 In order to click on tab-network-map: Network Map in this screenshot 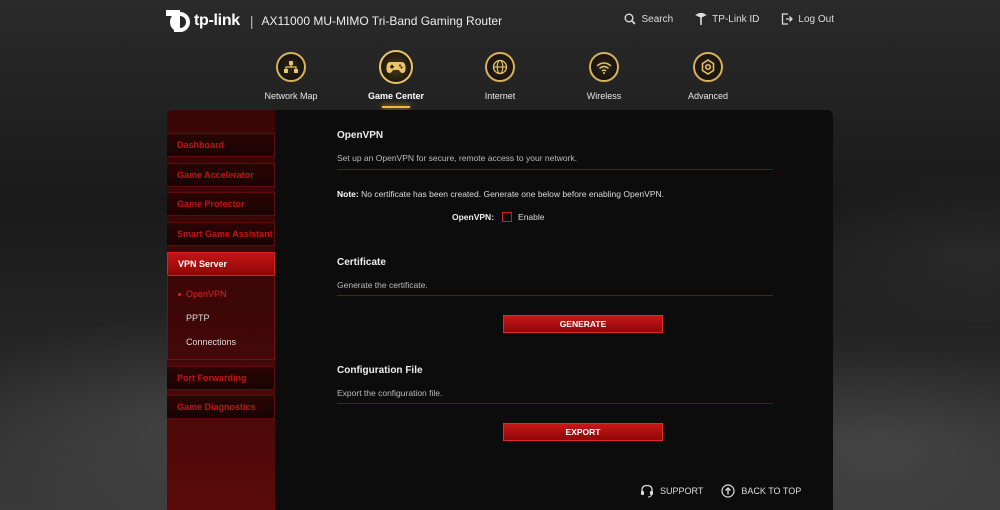, I will do `click(291, 75)`.